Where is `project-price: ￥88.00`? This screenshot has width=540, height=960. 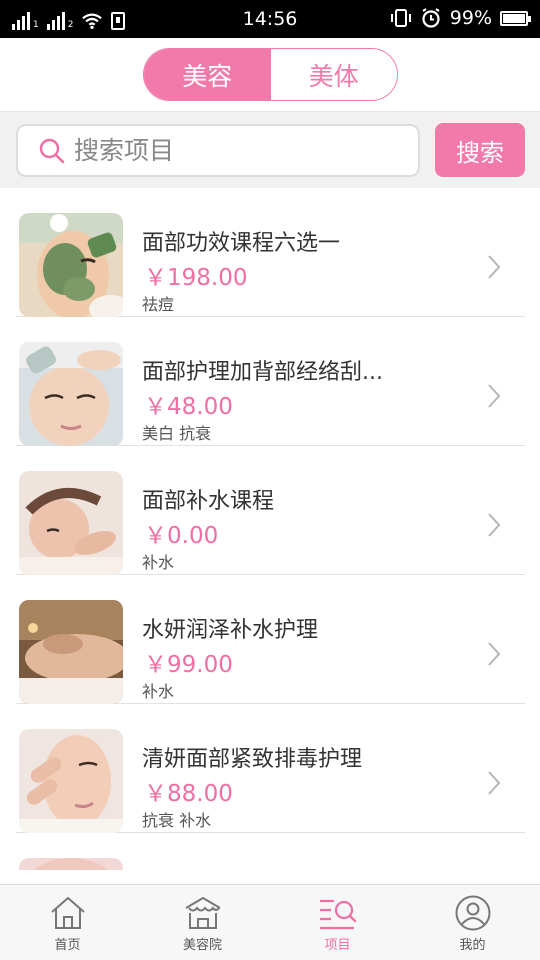 project-price: ￥88.00 is located at coordinates (188, 794).